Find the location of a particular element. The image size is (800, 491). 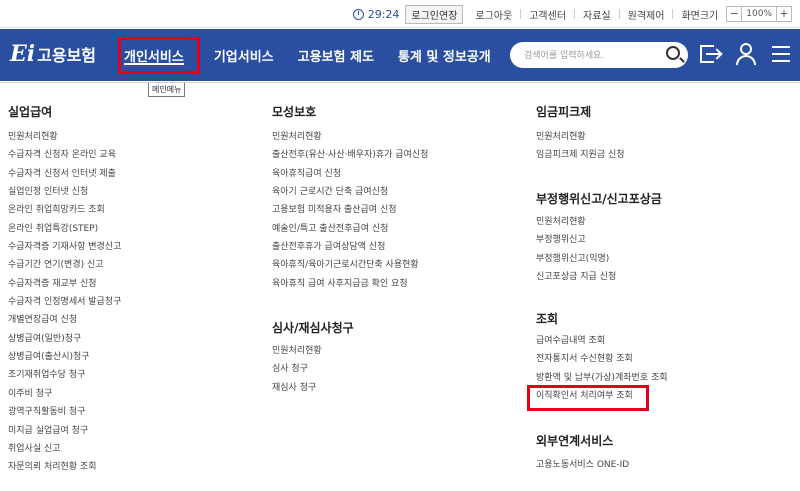

menu-link: 고용보험 미적용자 출산급여 신청 is located at coordinates (350, 210).